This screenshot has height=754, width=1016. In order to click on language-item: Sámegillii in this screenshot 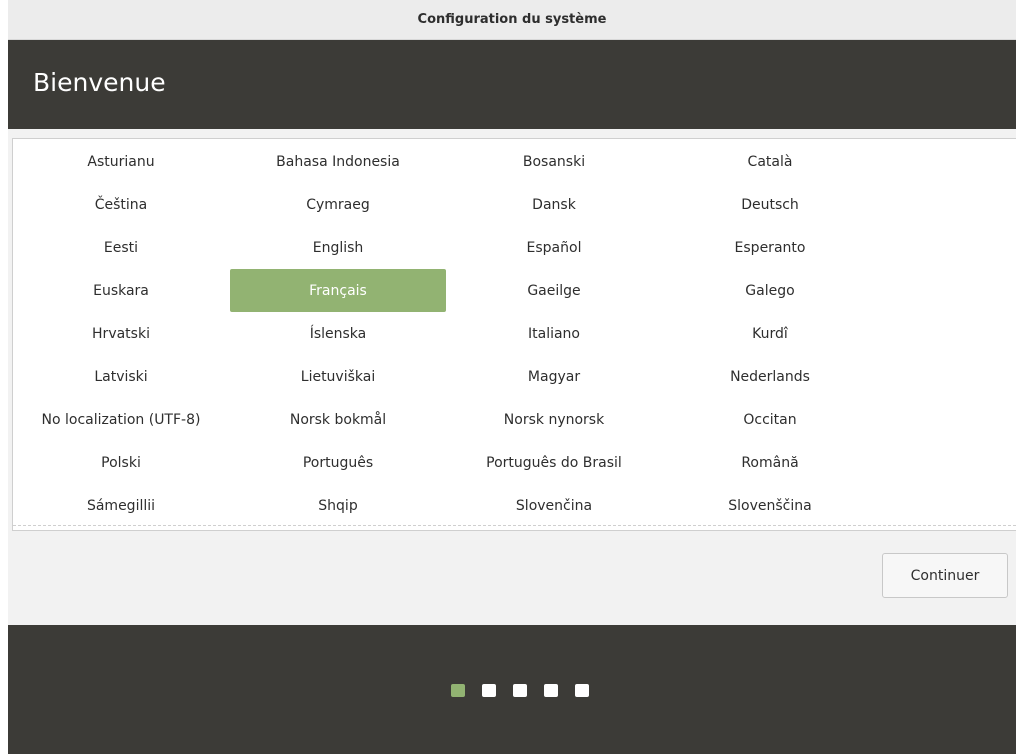, I will do `click(121, 505)`.